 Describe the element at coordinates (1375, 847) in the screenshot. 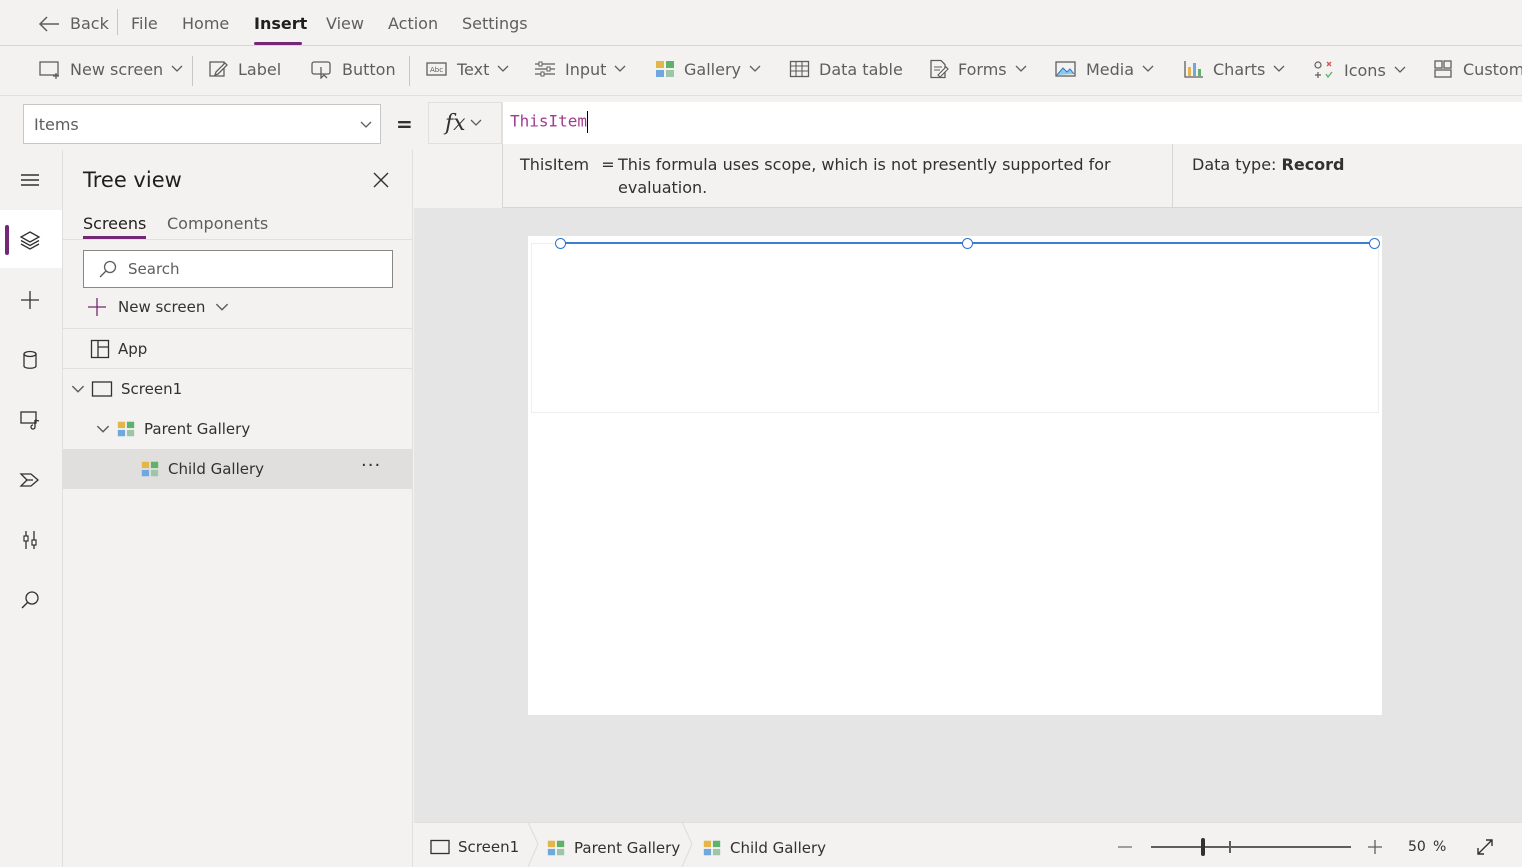

I see `zoom-in-icon` at that location.